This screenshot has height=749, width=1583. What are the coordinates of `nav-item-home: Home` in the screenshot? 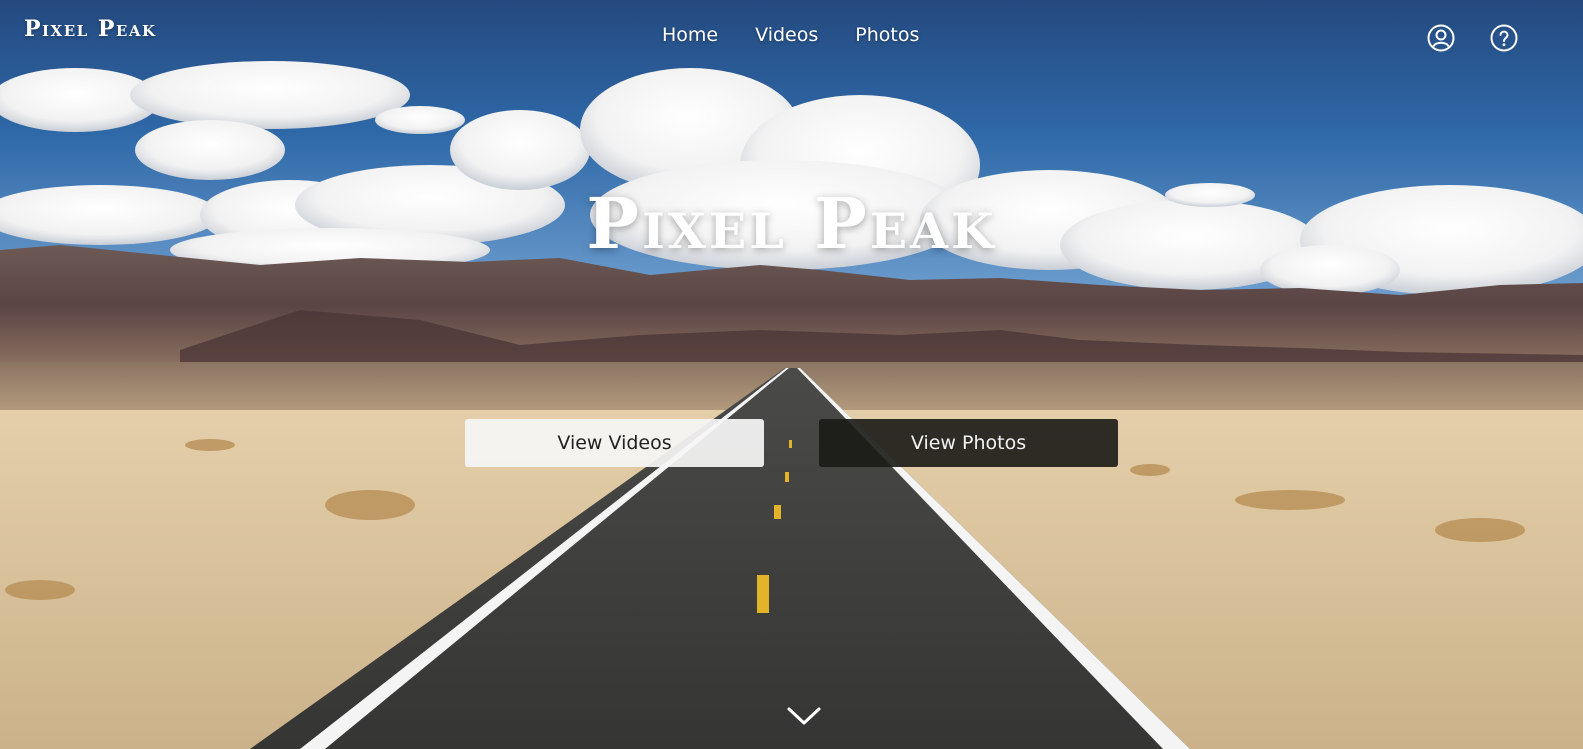 It's located at (690, 35).